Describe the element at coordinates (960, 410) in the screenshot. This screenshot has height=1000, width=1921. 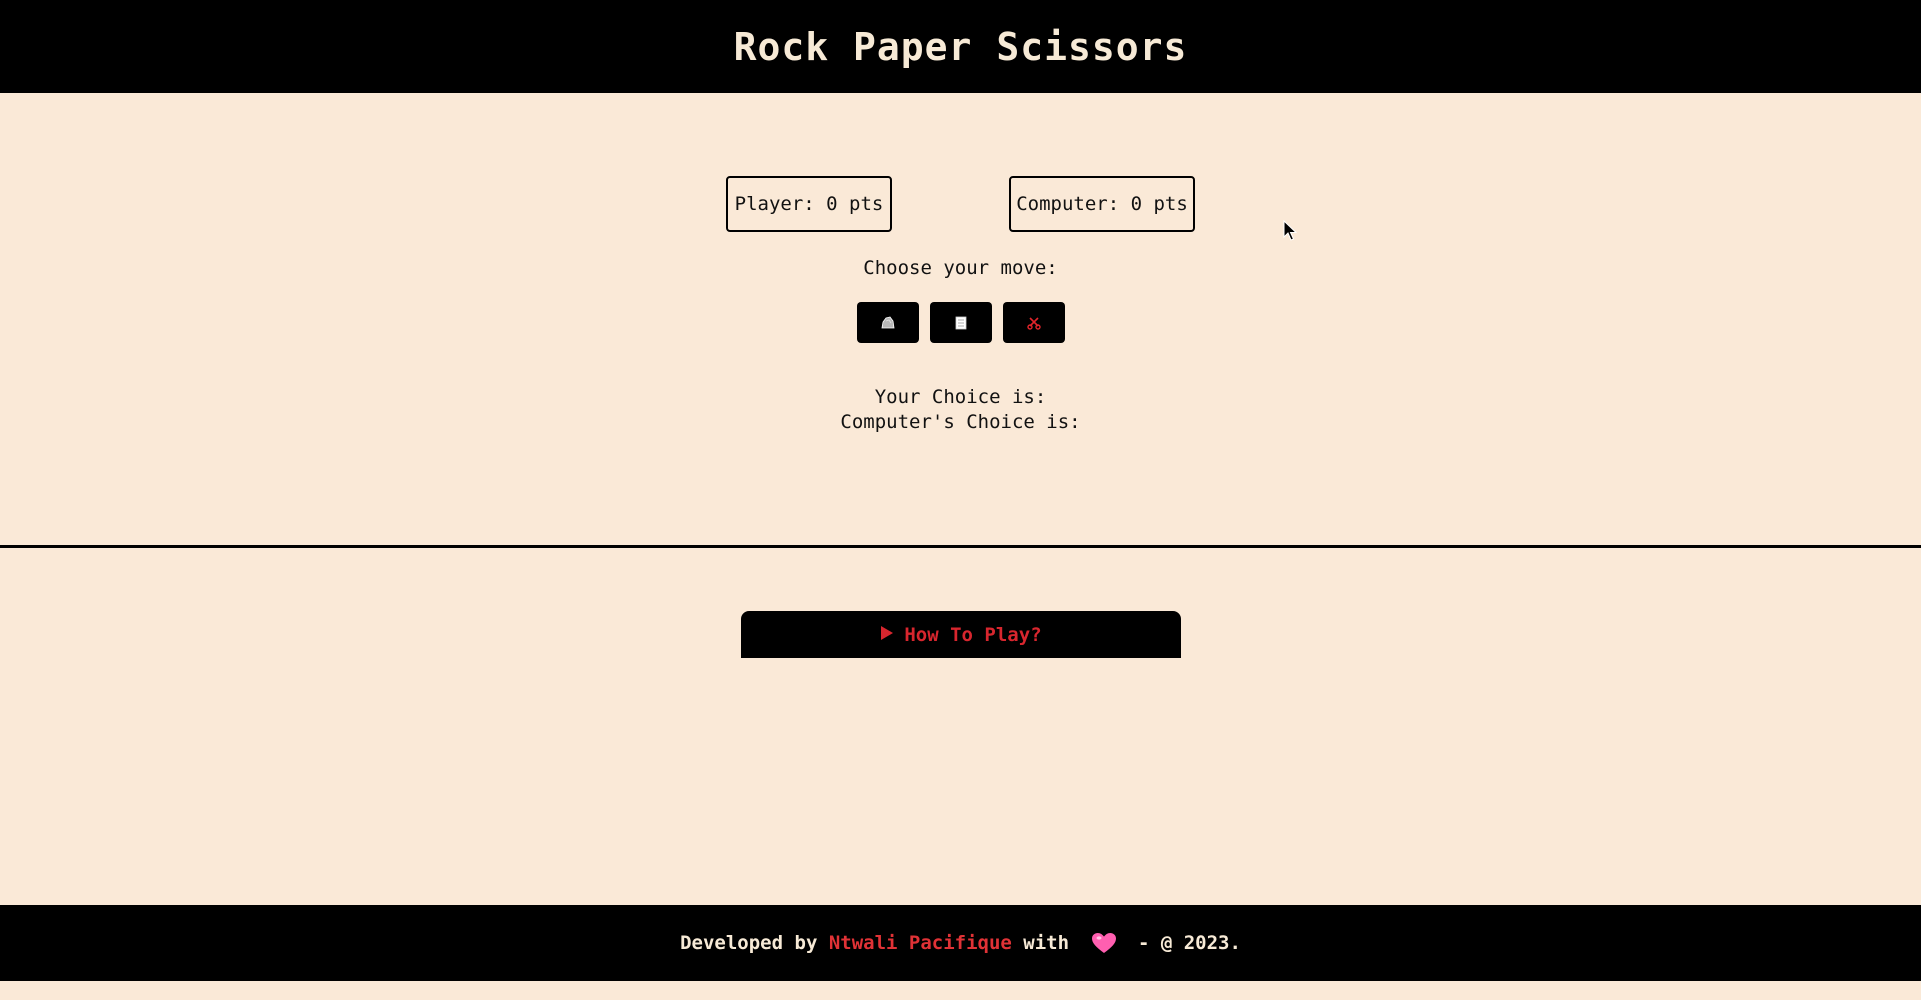
I see `choices-panel: Your Choice is: Computer's Choice is:` at that location.